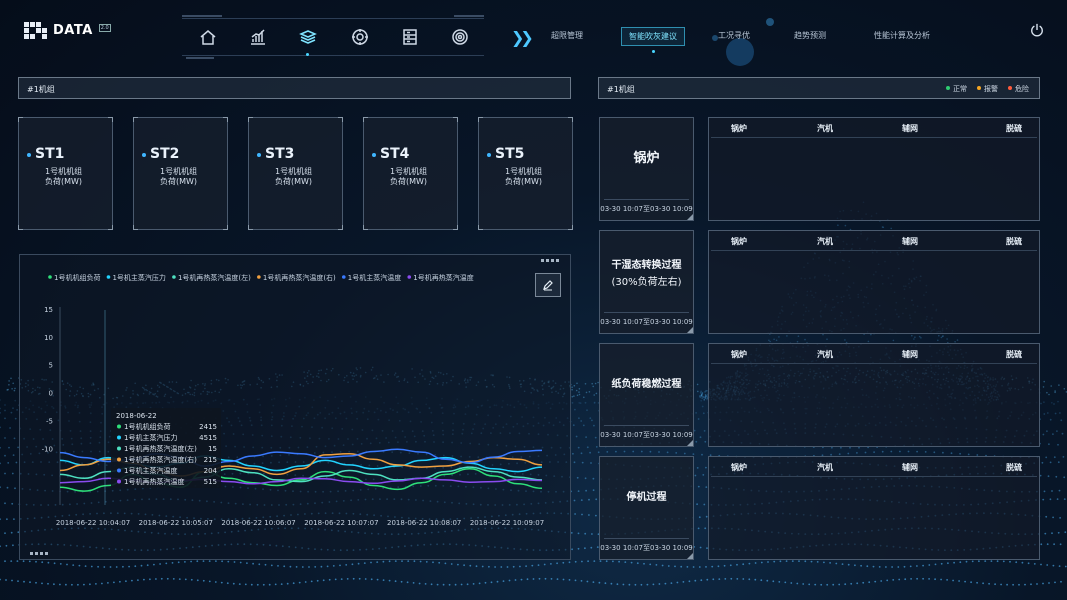 The width and height of the screenshot is (1067, 600). I want to click on st-card-st5: ST5 1号机机组 负荷(MW), so click(525, 173).